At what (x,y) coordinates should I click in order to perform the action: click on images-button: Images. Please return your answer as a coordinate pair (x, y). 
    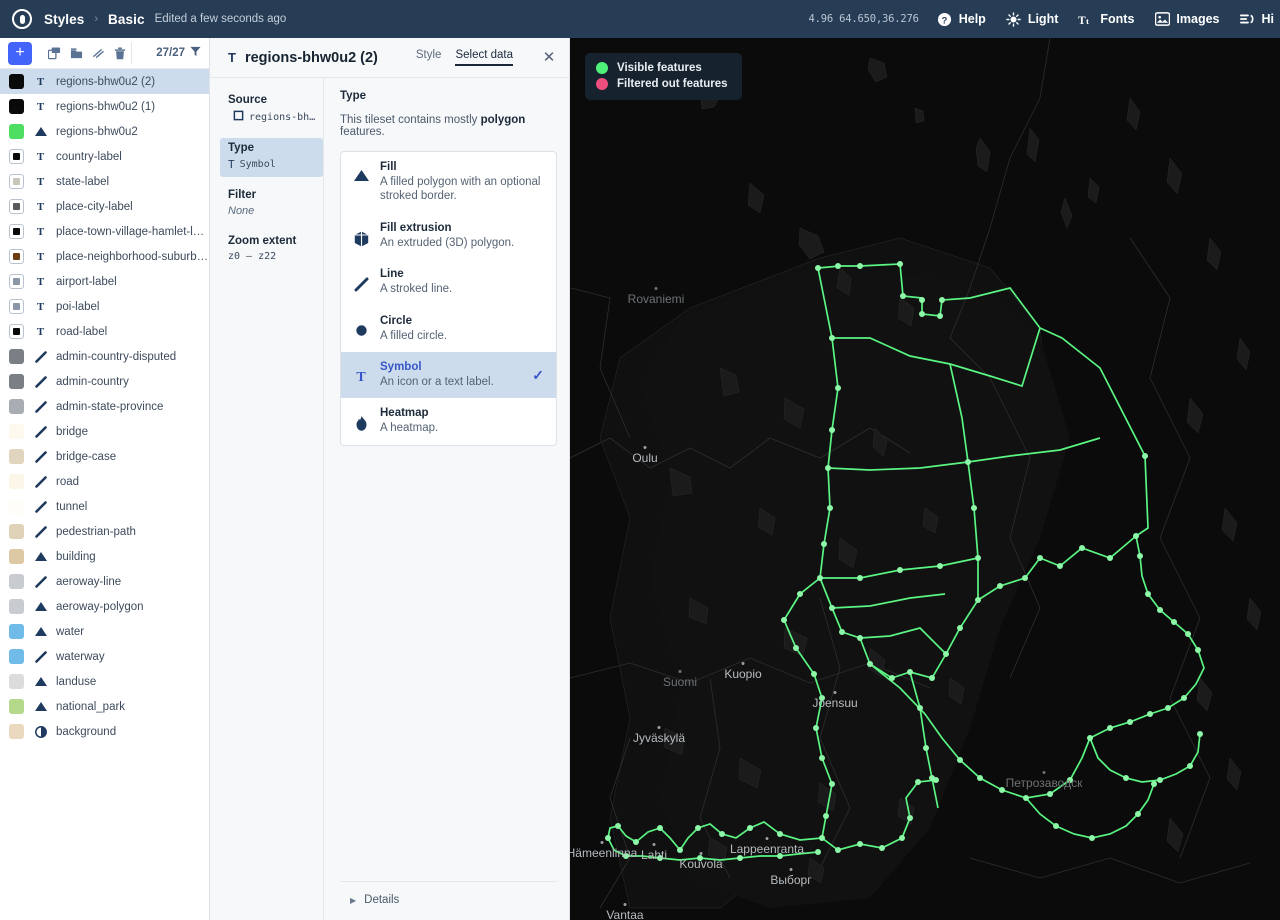
    Looking at the image, I should click on (1187, 19).